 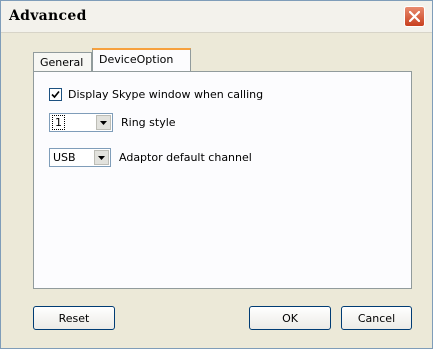 I want to click on close-icon, so click(x=414, y=16).